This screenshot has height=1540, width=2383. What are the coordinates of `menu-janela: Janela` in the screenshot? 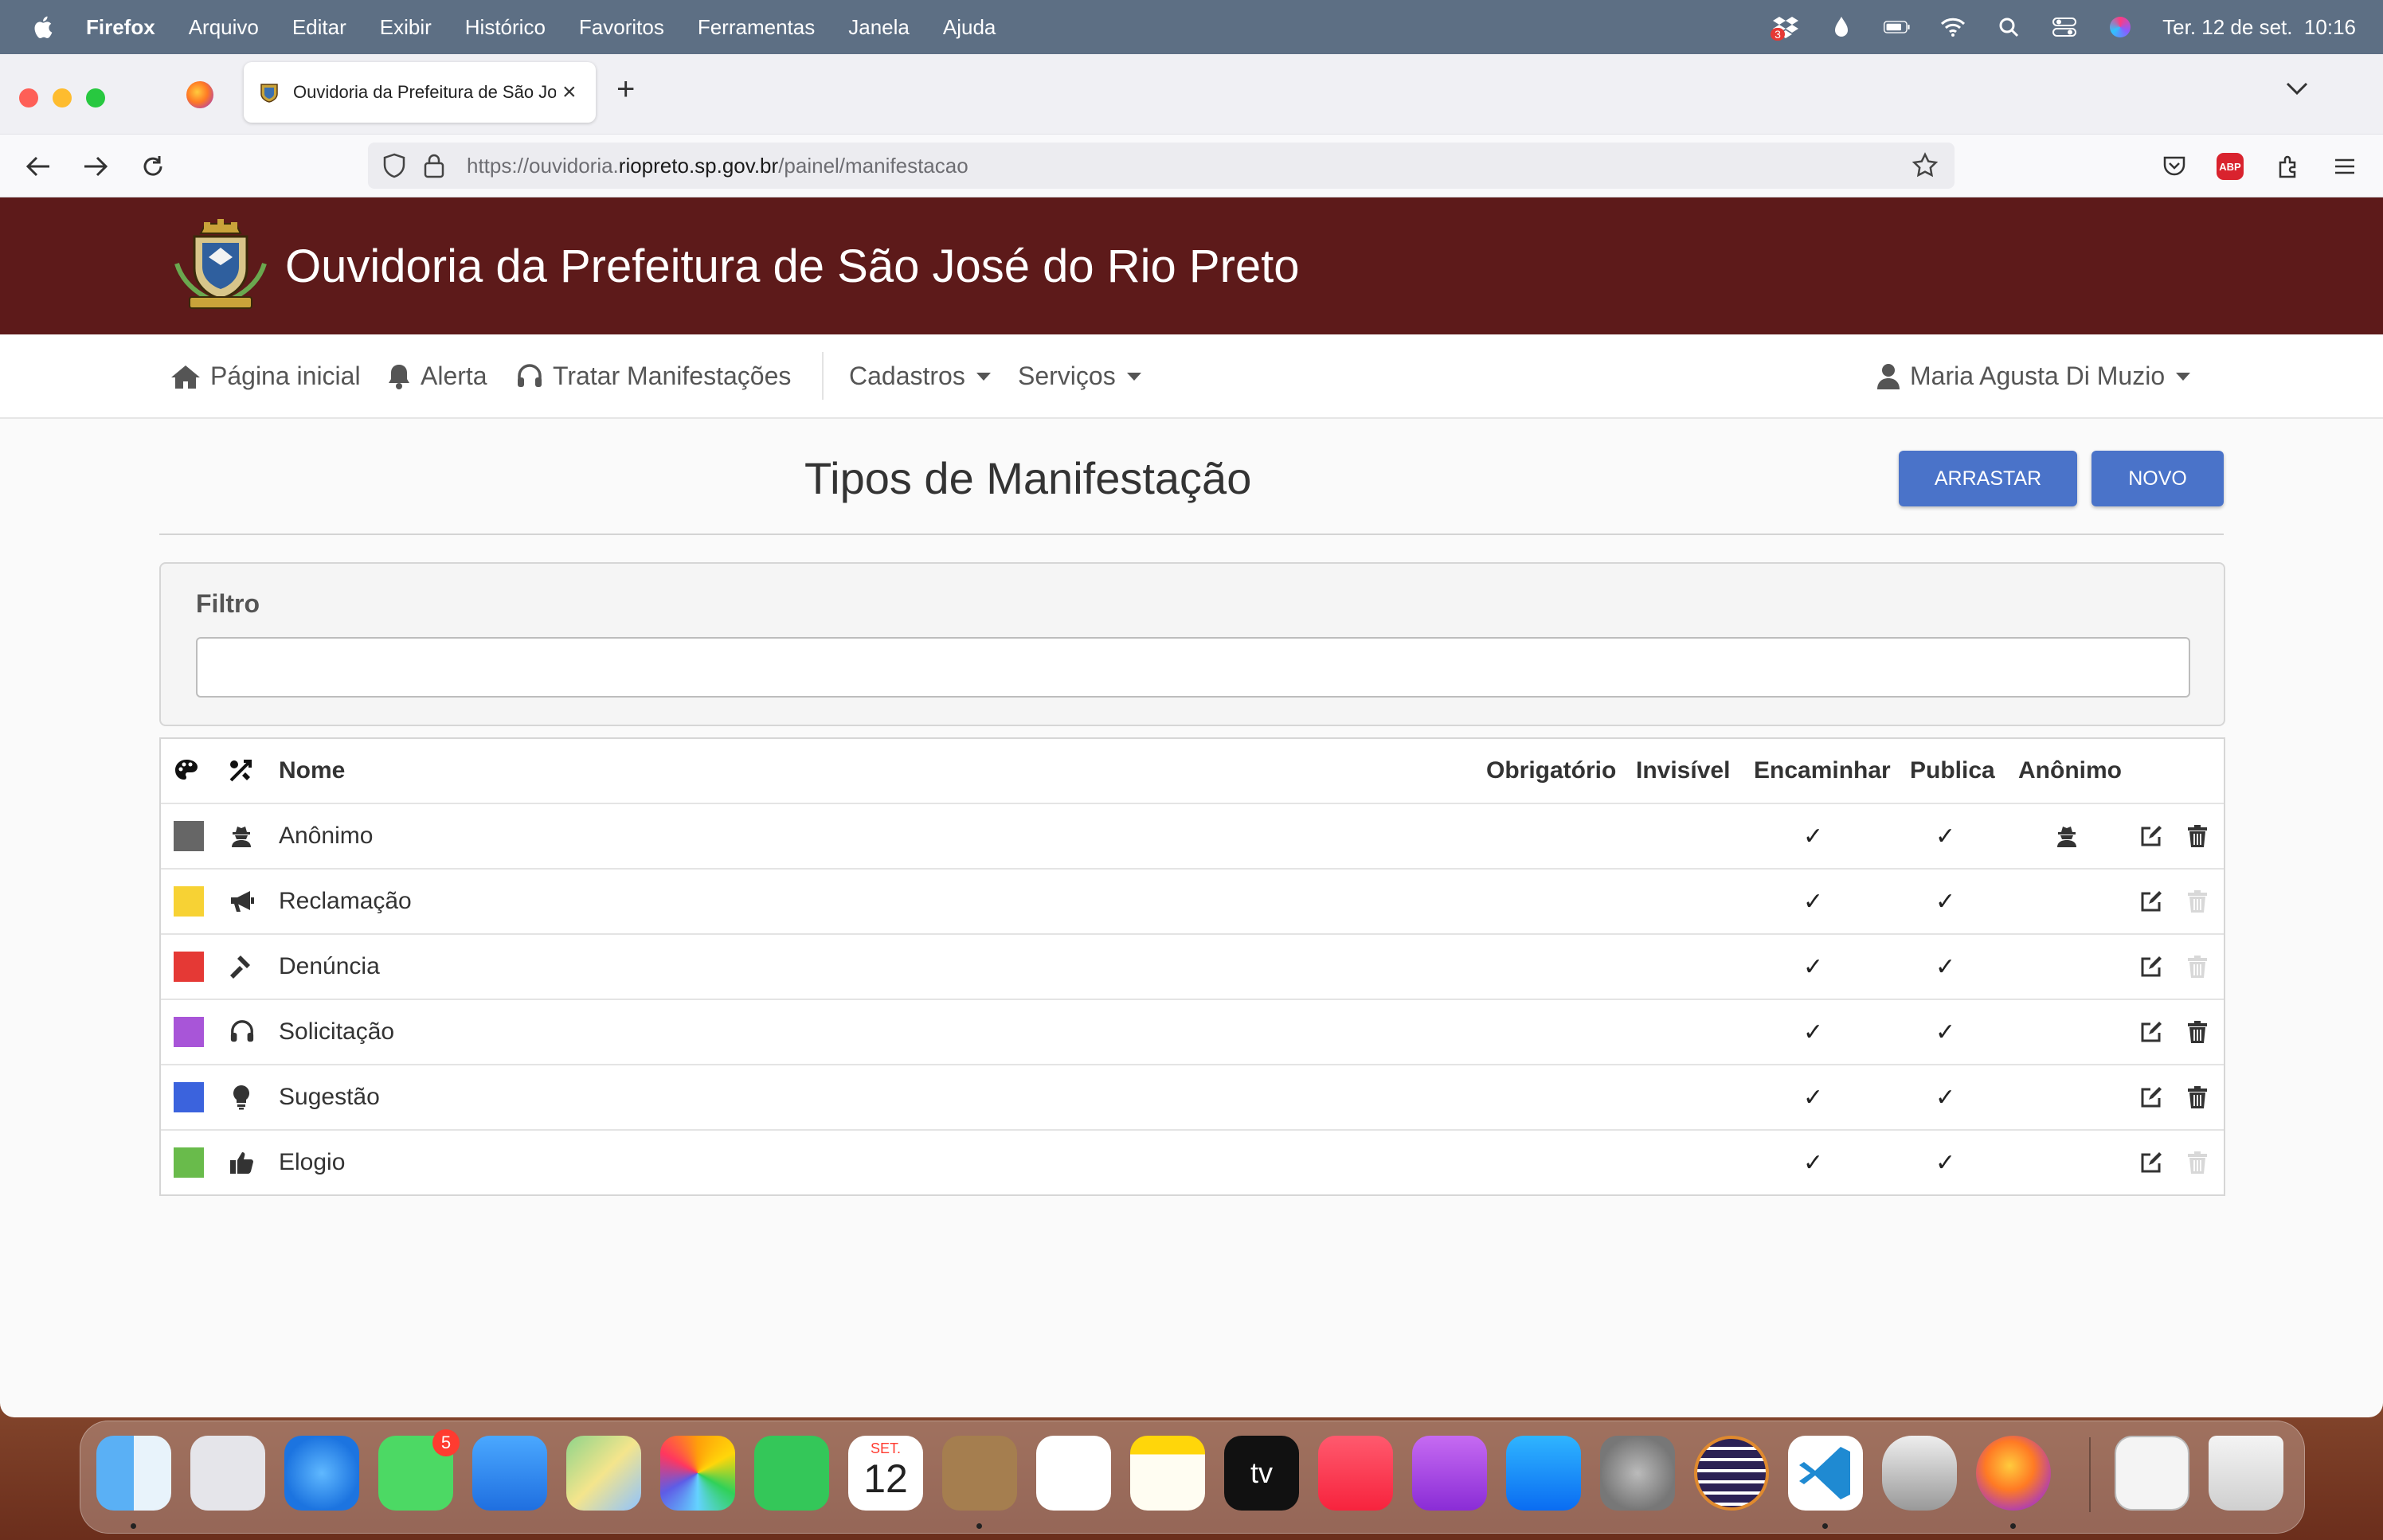 It's located at (879, 27).